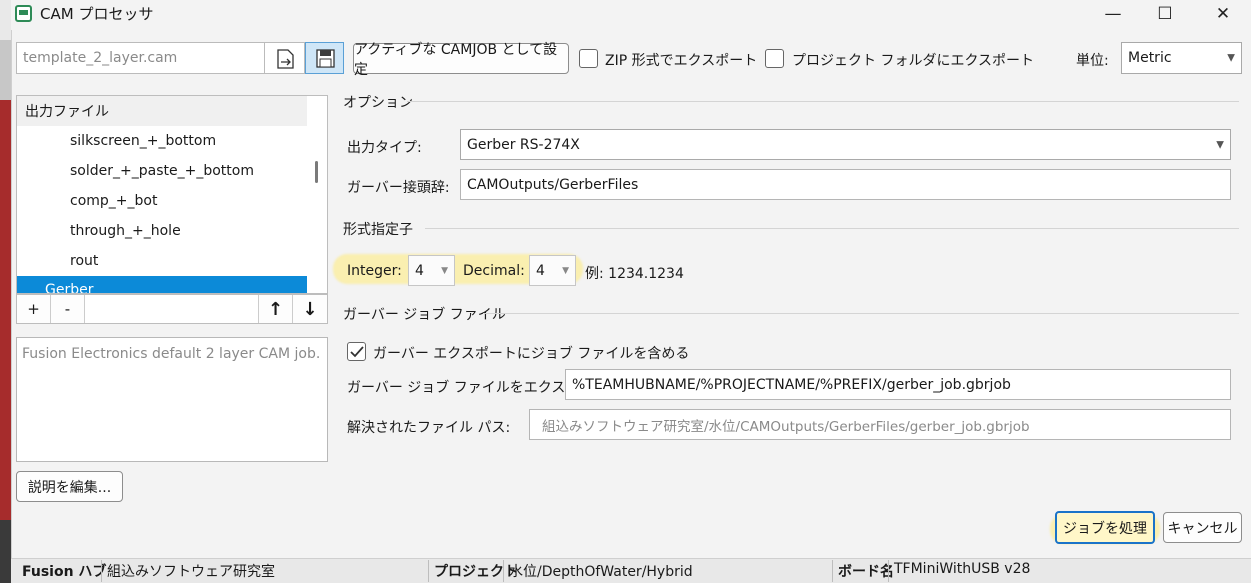 Image resolution: width=1251 pixels, height=583 pixels. Describe the element at coordinates (962, 569) in the screenshot. I see `status-board-value: TFMiniWithUSB v28` at that location.